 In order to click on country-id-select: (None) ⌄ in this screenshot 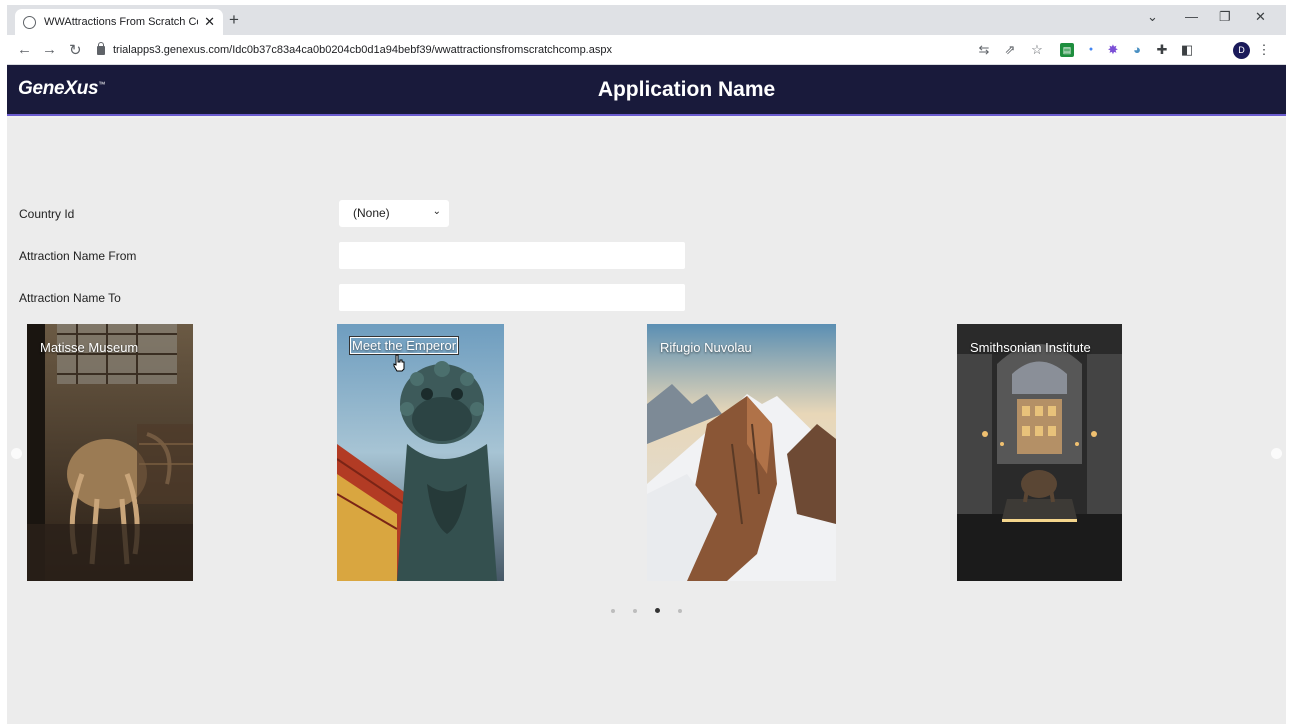, I will do `click(394, 213)`.